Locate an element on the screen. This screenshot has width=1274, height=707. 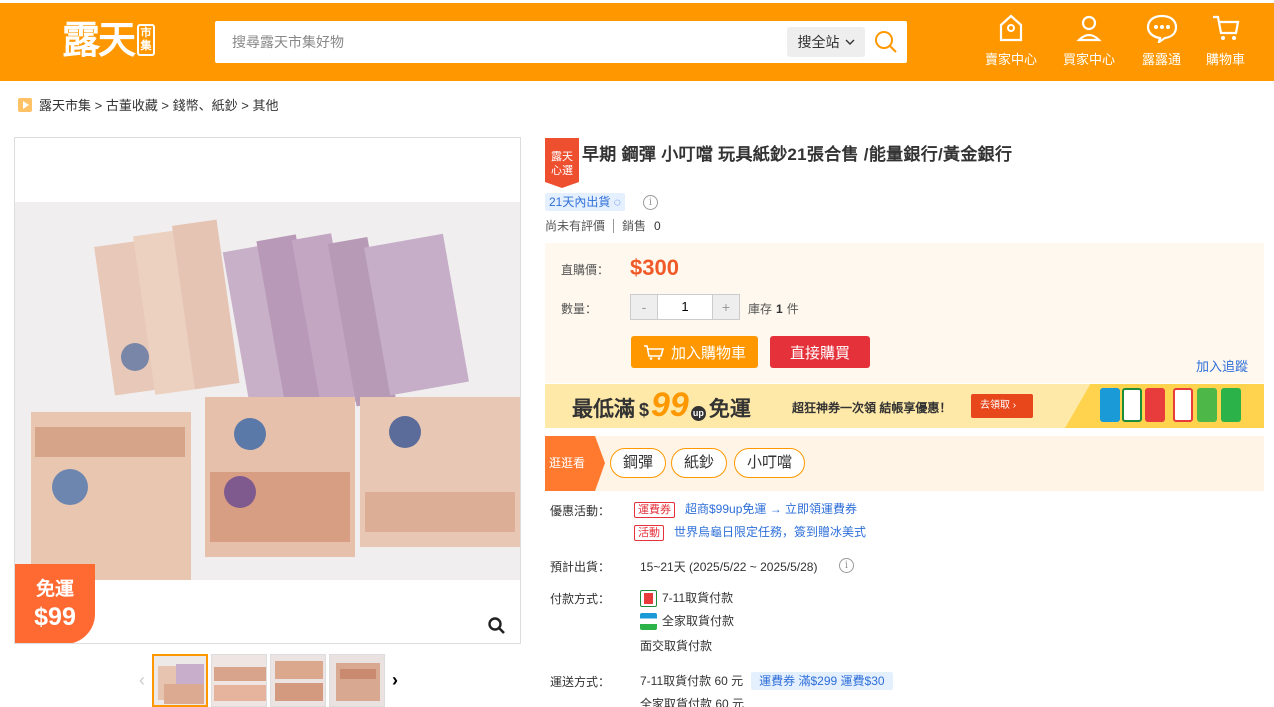
offer-row: 運費券 超商$99up免運 → 立即領運費券 is located at coordinates (745, 509).